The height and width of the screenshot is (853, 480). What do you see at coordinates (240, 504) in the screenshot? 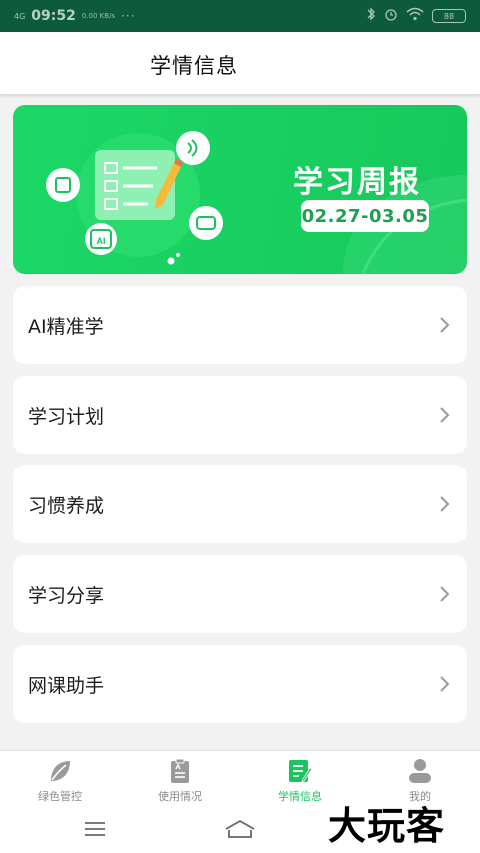
I see `menu-item-habit-building: 习惯养成` at bounding box center [240, 504].